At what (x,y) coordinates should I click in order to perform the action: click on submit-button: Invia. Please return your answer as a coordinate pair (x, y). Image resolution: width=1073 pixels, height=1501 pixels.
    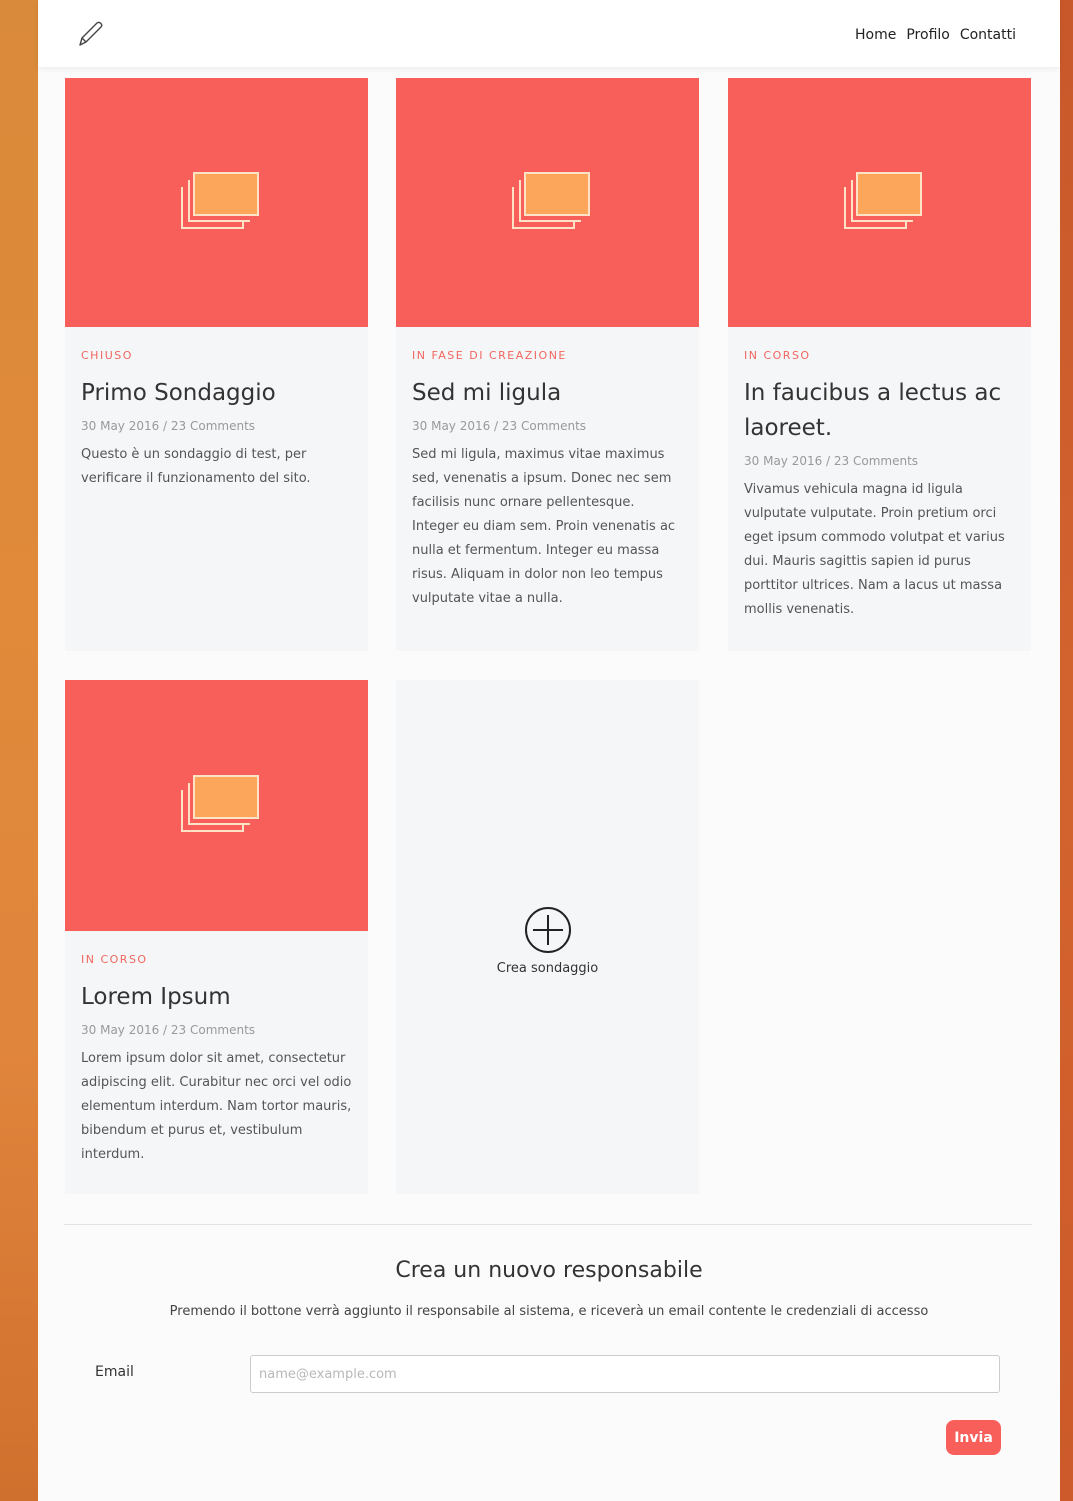
    Looking at the image, I should click on (973, 1437).